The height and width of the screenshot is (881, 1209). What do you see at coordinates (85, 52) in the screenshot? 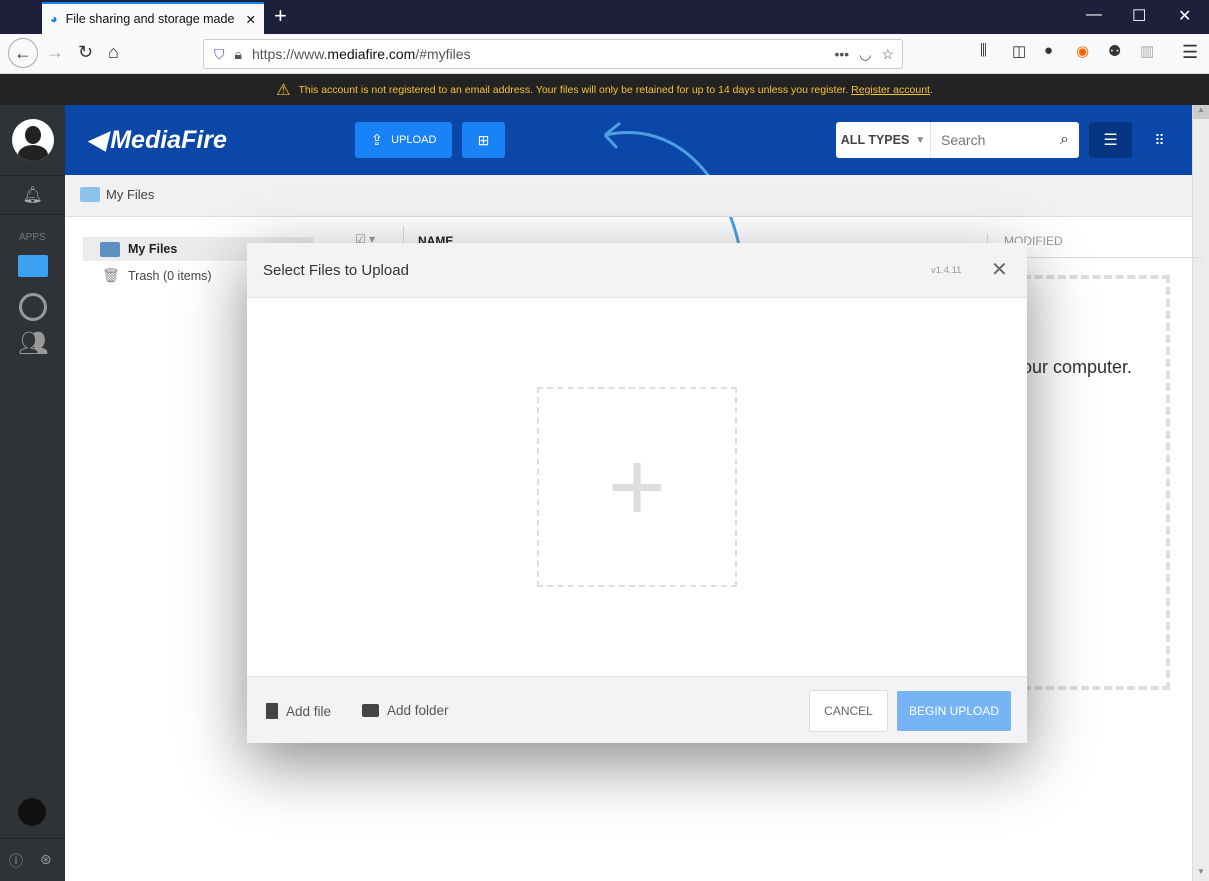
I see `reload-icon: ↻` at bounding box center [85, 52].